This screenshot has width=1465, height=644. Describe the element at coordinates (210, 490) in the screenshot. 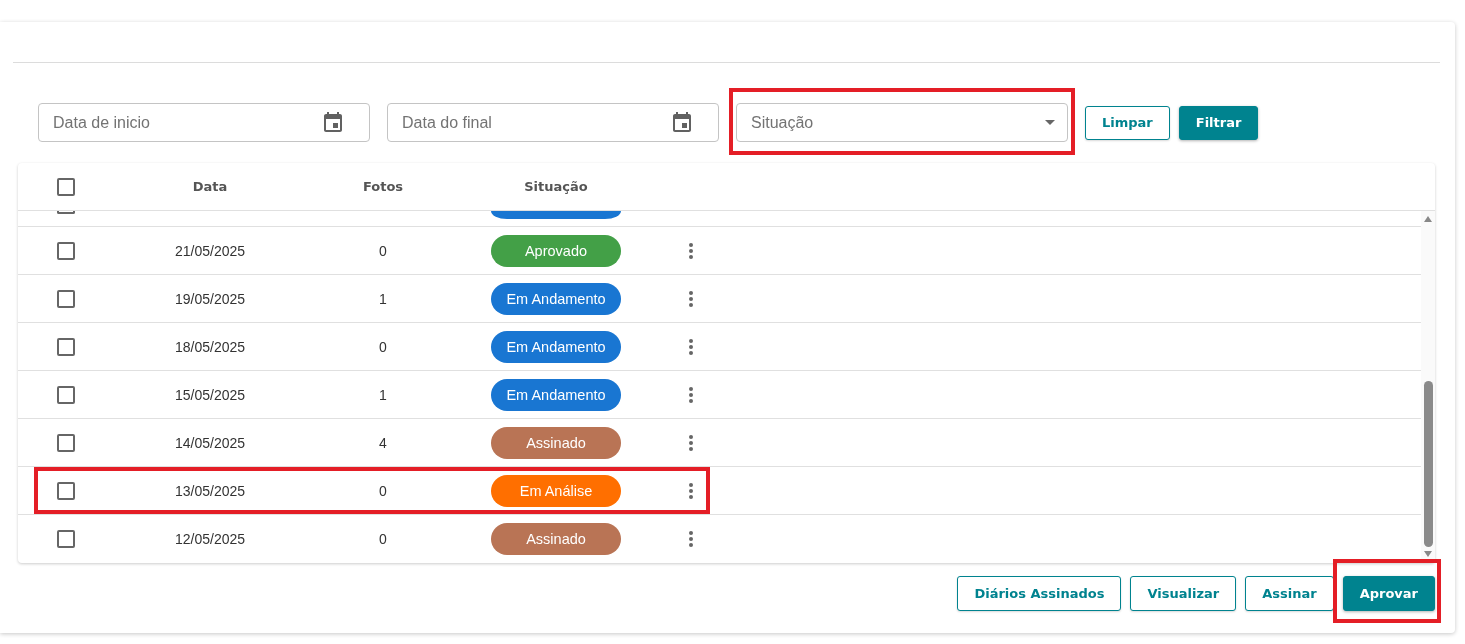

I see `date-cell: 13/05/2025` at that location.